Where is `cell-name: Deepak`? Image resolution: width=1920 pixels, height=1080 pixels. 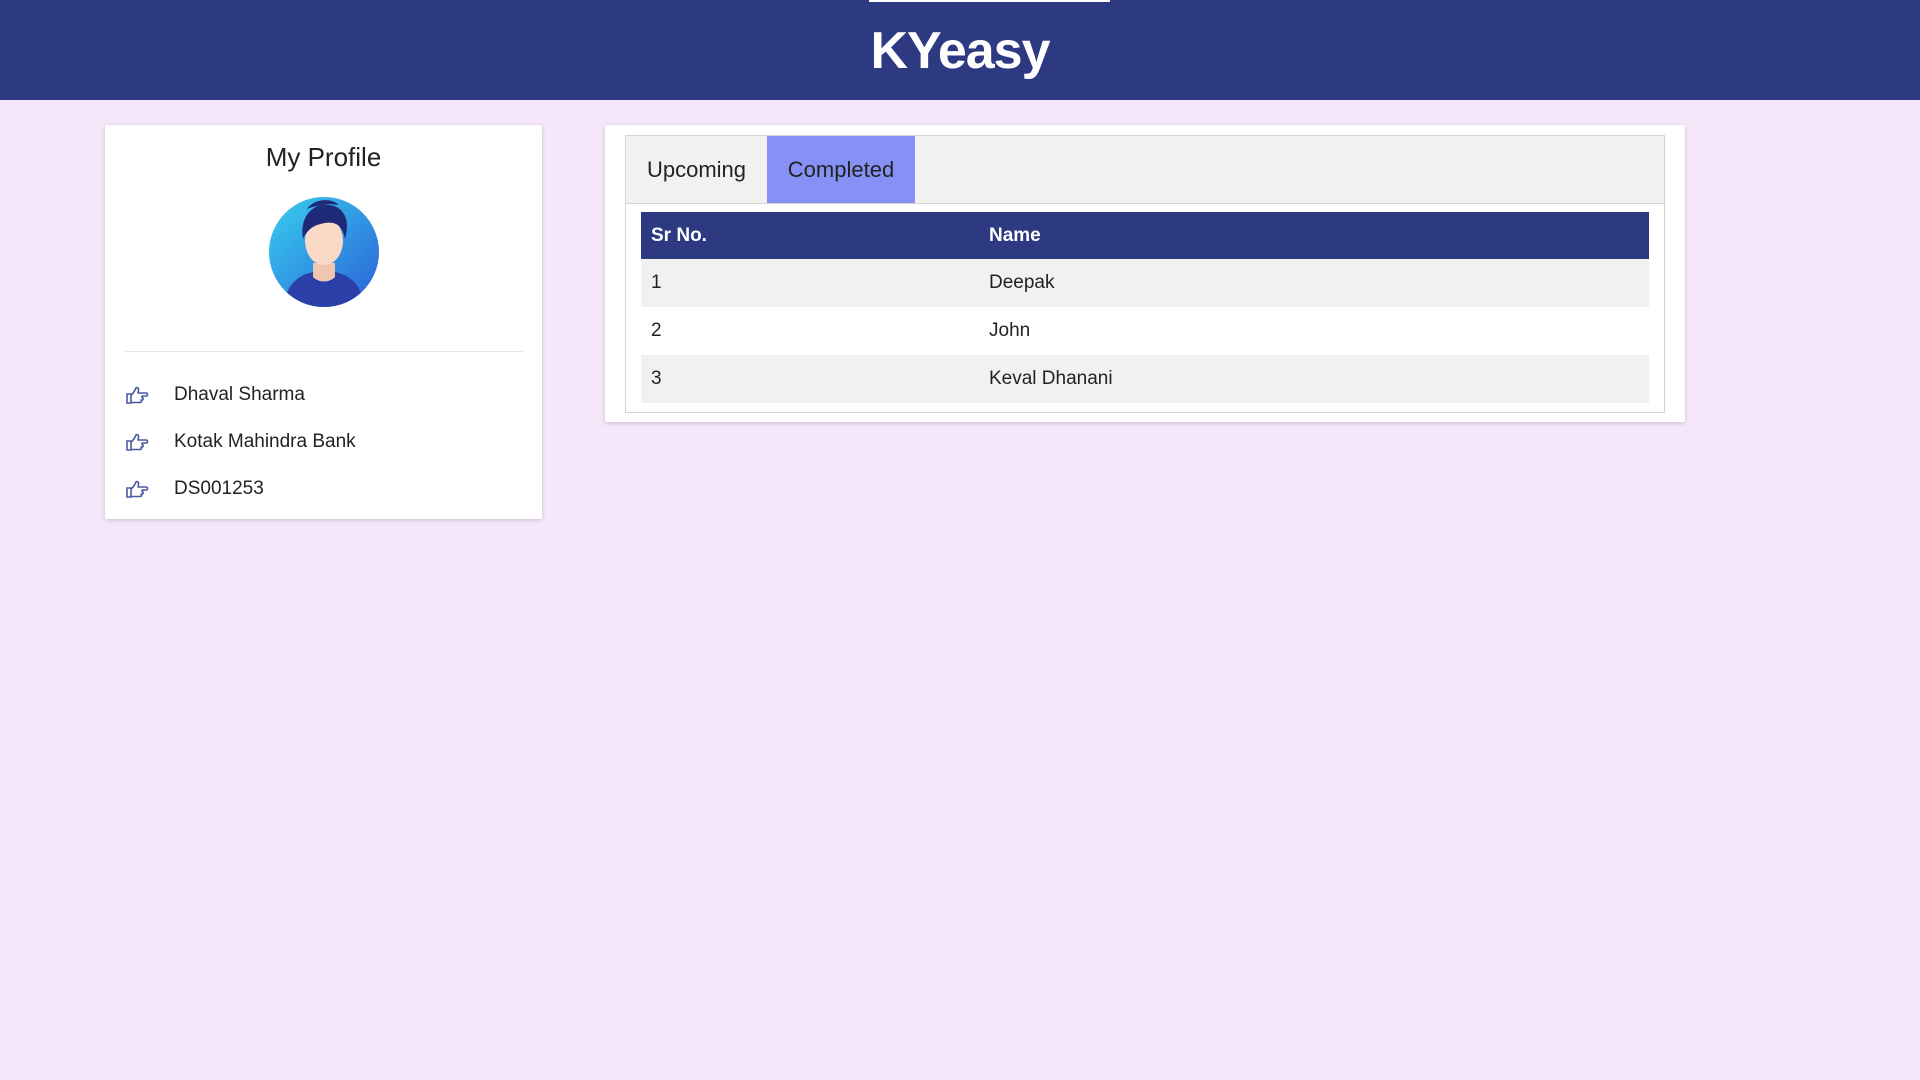 cell-name: Deepak is located at coordinates (1314, 283).